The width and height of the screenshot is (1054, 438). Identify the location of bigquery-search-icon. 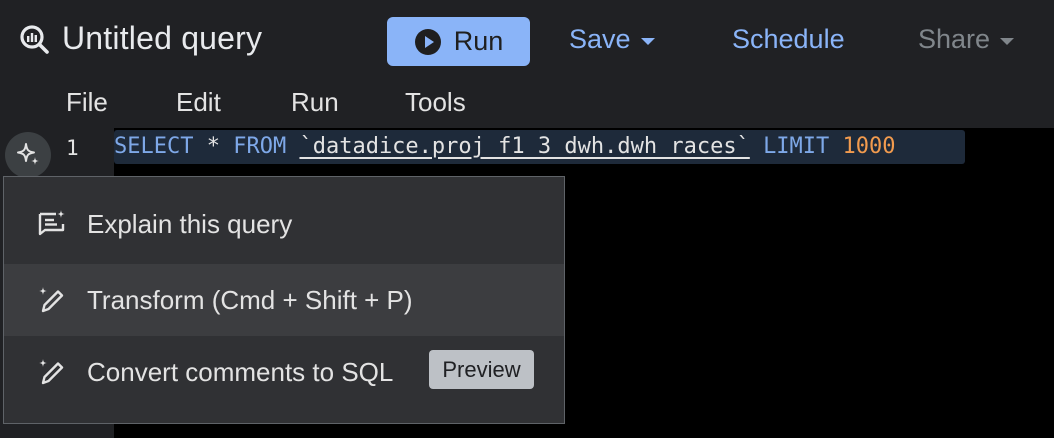
(34, 39).